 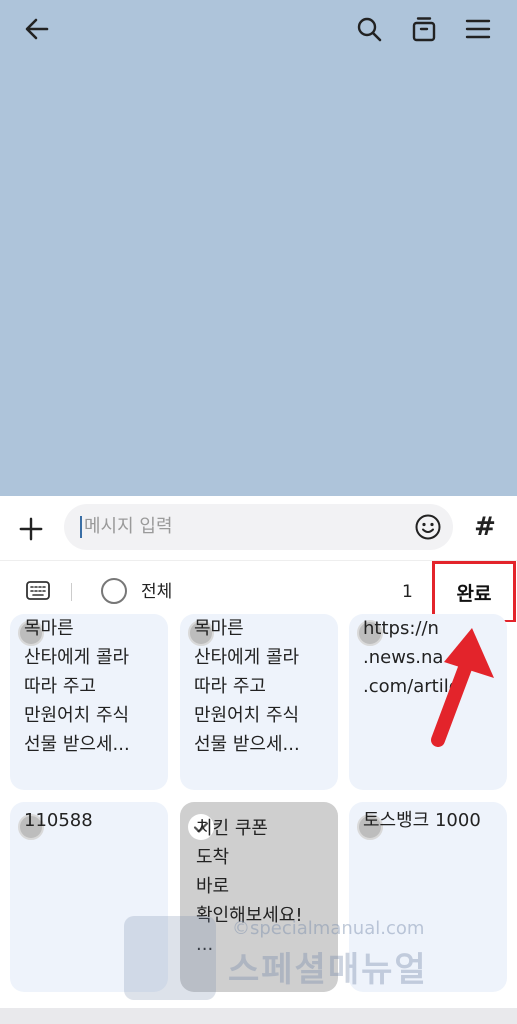 I want to click on message-input-row: 메시지 입력 #, so click(x=258, y=528).